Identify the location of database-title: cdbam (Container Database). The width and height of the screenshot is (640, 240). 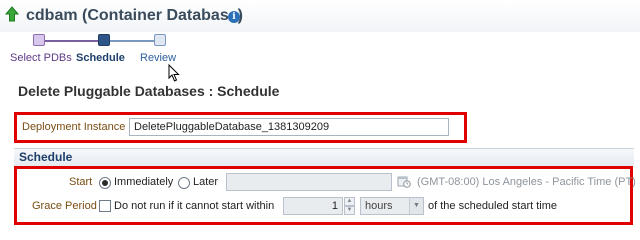
(134, 15).